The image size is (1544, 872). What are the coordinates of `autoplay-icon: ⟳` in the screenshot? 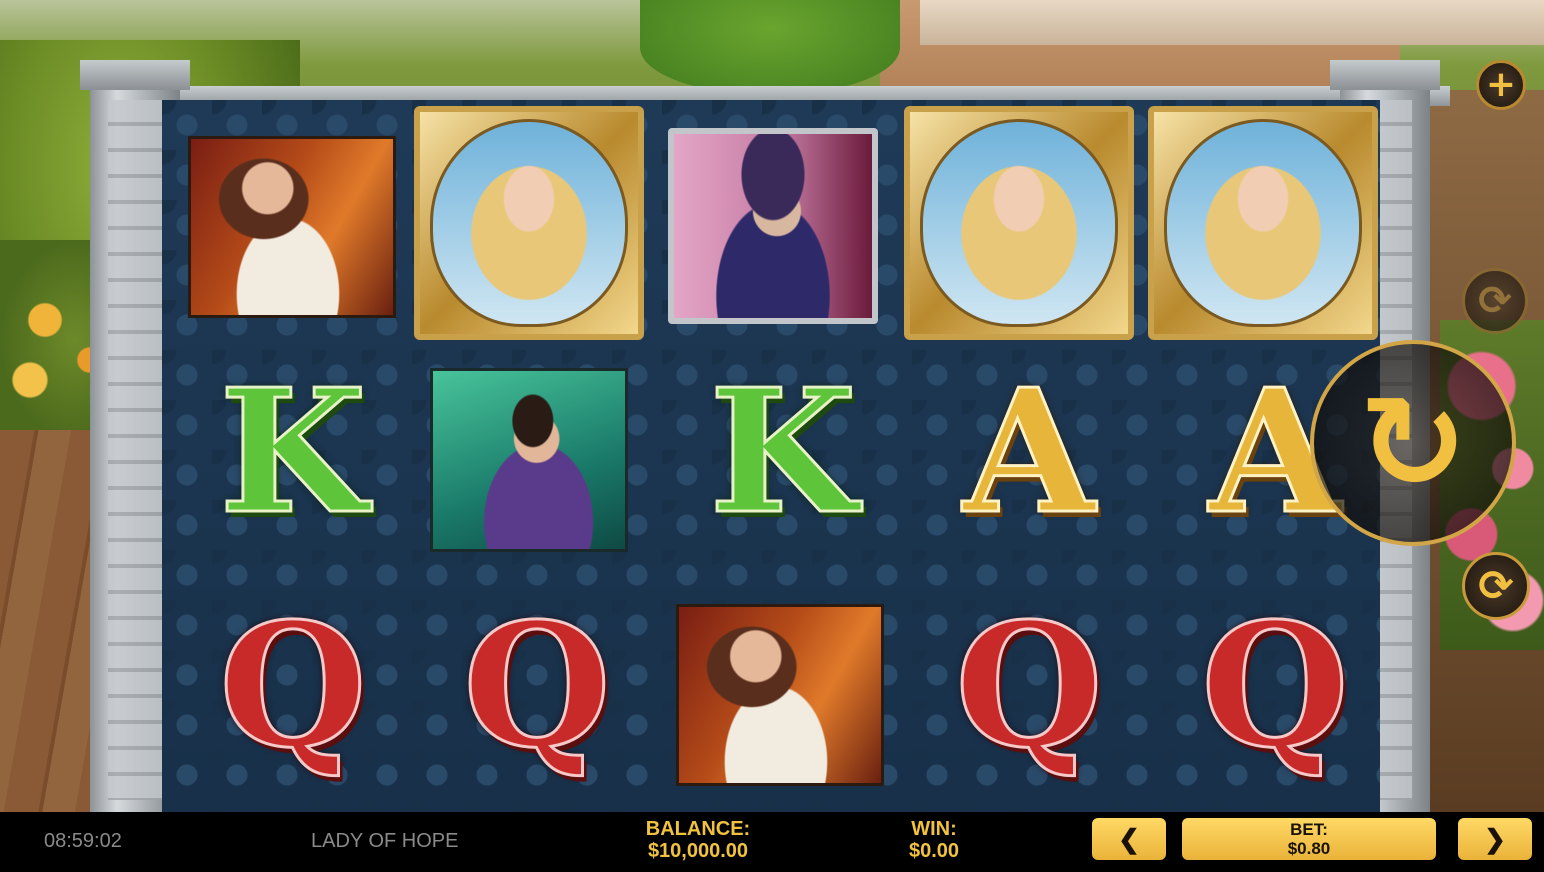 It's located at (1495, 301).